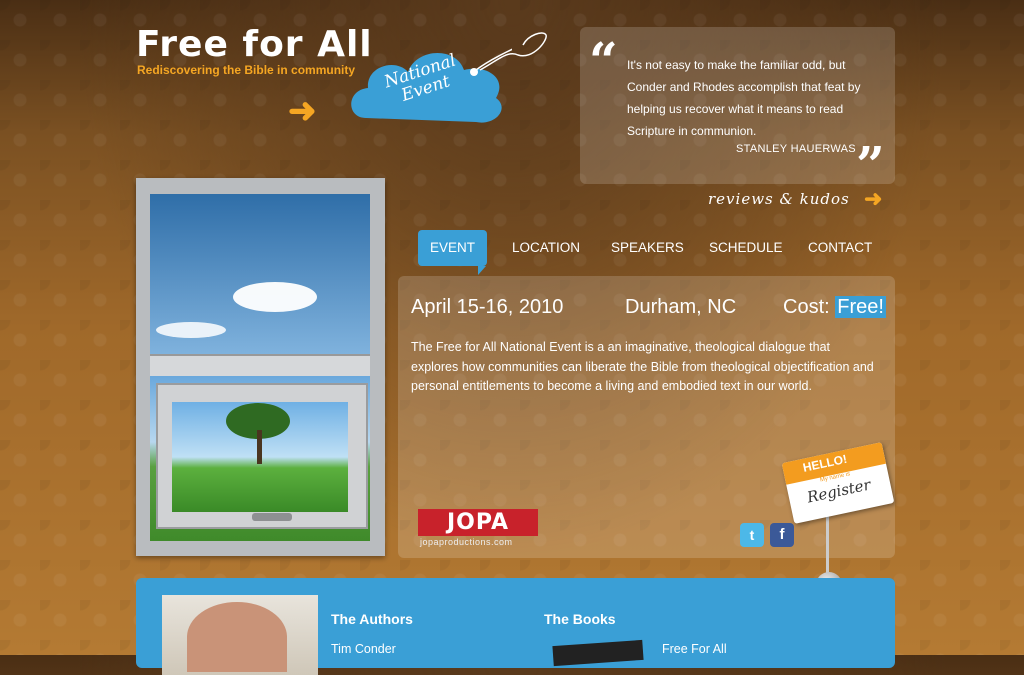 This screenshot has width=1024, height=675. I want to click on event-city: Durham, NC, so click(681, 307).